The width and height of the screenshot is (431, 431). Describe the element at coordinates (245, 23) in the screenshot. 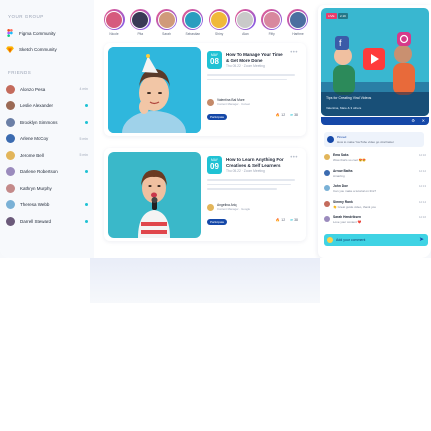

I see `story-item: Alan` at that location.